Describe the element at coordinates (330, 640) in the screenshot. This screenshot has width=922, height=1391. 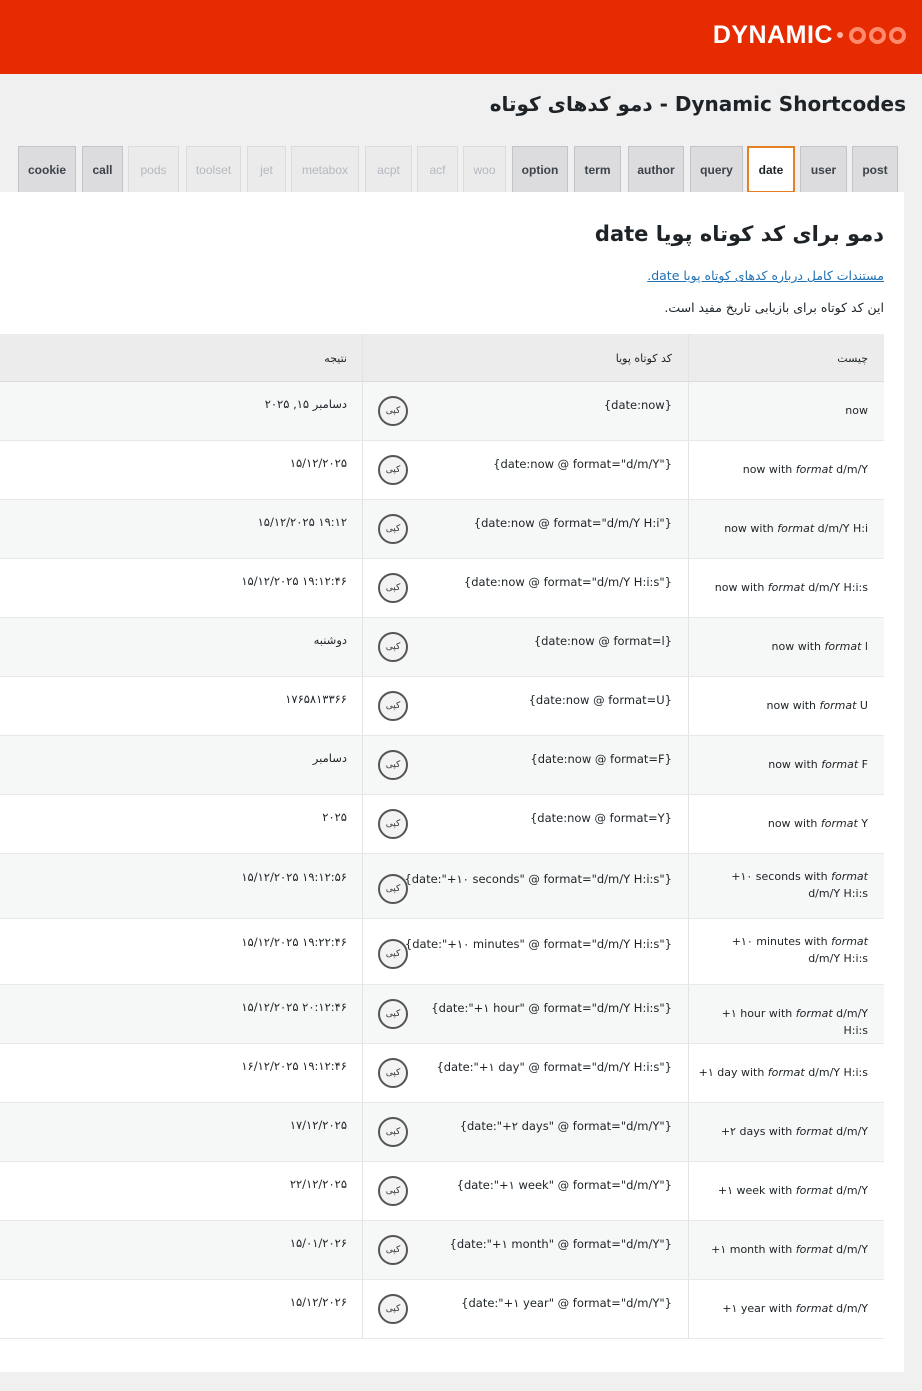
I see `result-value: دوشنبه` at that location.